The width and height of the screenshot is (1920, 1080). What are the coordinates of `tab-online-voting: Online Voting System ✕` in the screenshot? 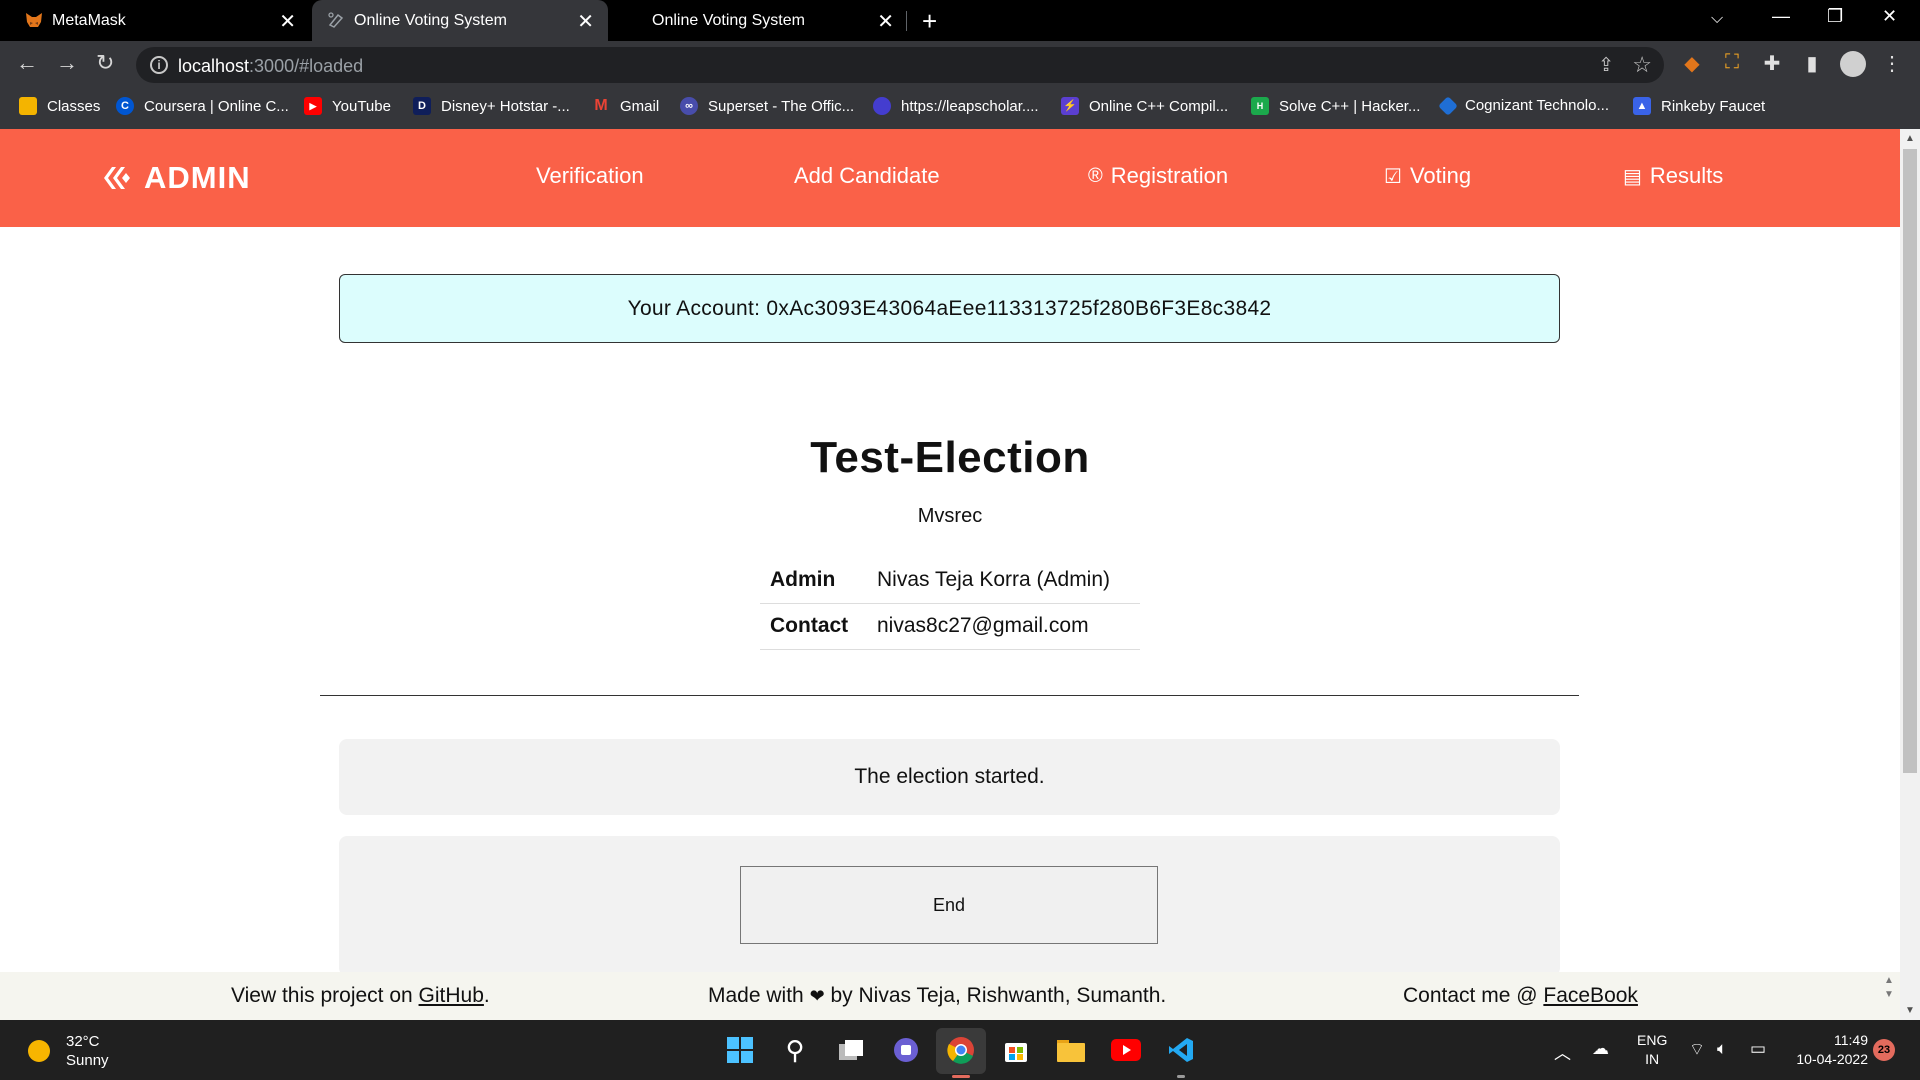 It's located at (760, 20).